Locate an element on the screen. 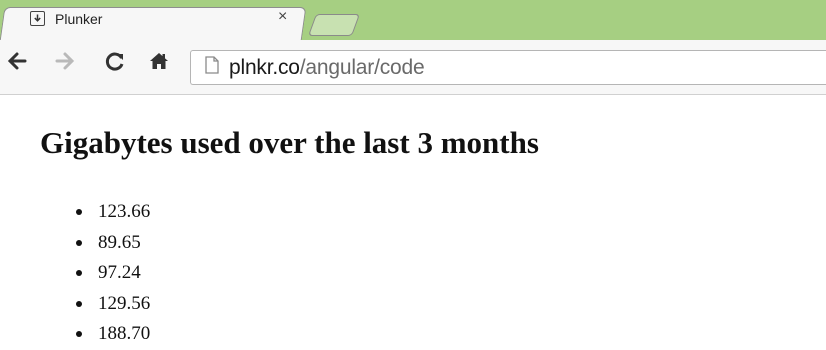  list-item: 129.56 is located at coordinates (105, 304).